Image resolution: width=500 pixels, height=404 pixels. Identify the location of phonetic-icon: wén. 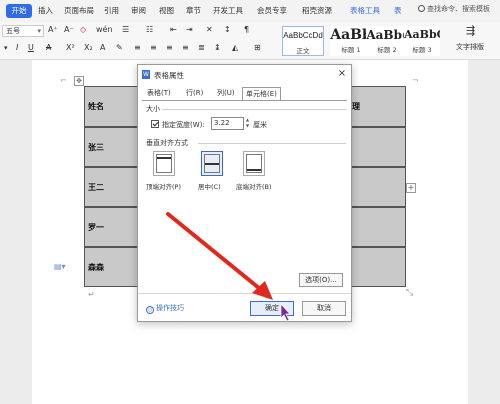
(104, 29).